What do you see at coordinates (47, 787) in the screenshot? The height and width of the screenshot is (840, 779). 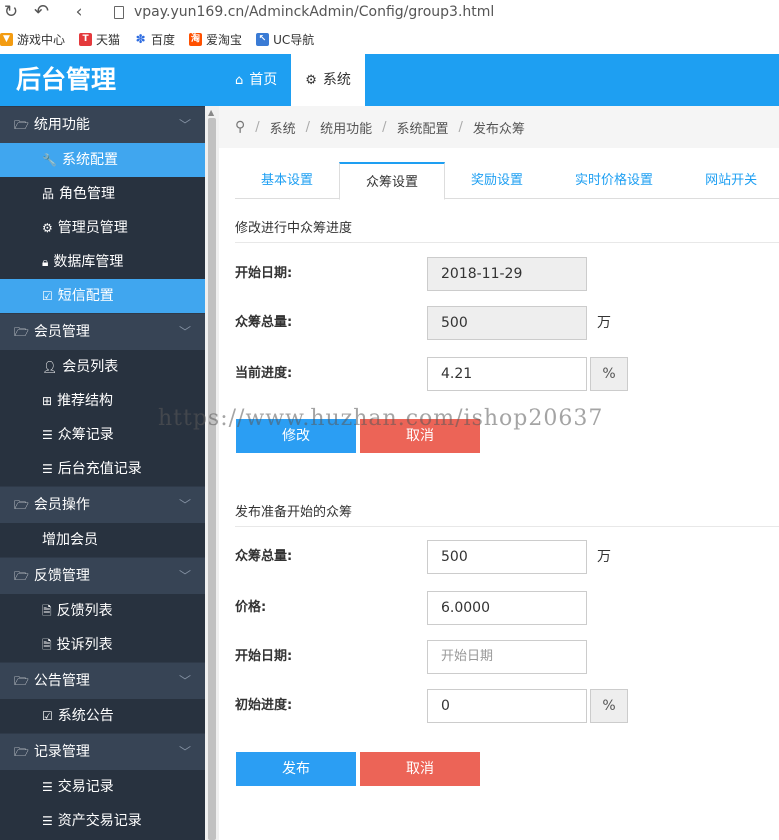 I see `list-icon: ☰` at bounding box center [47, 787].